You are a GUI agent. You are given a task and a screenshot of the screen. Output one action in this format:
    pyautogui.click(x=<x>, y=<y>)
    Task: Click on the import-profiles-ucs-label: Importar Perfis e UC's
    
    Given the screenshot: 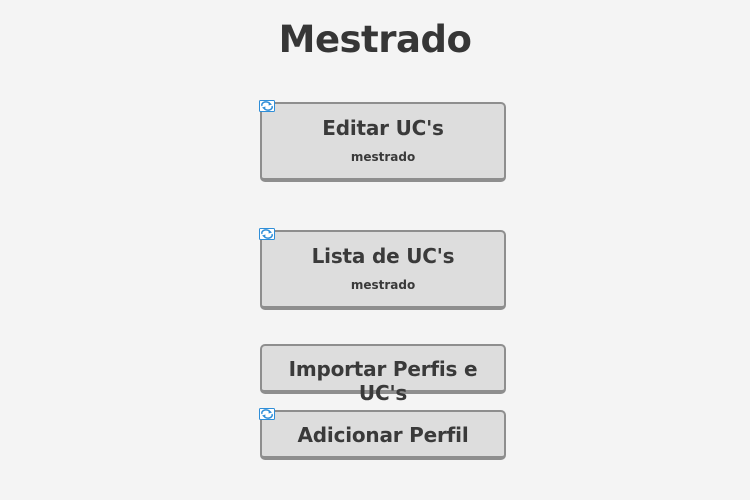 What is the action you would take?
    pyautogui.click(x=383, y=381)
    